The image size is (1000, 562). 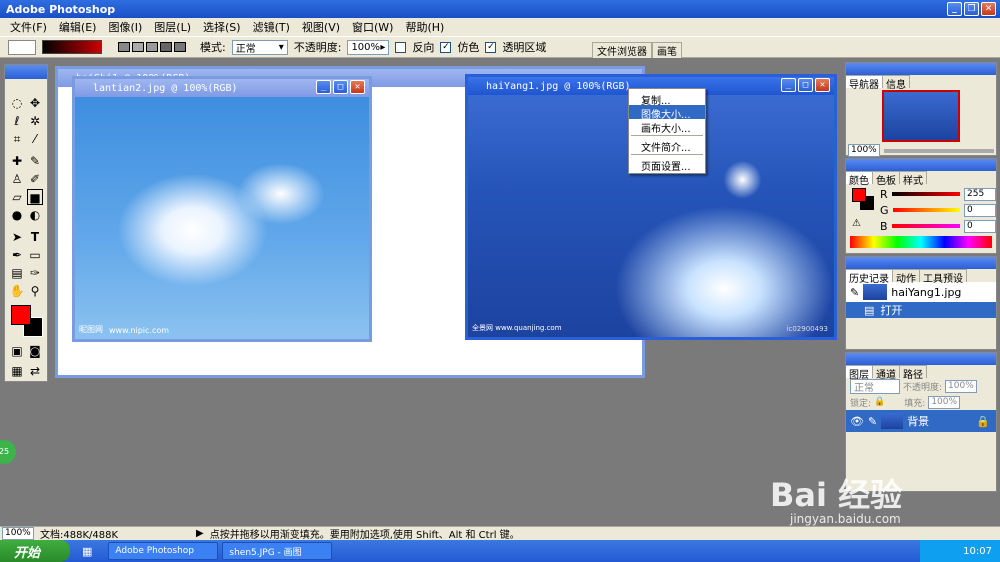 What do you see at coordinates (939, 150) in the screenshot?
I see `navigator-zoom-slider` at bounding box center [939, 150].